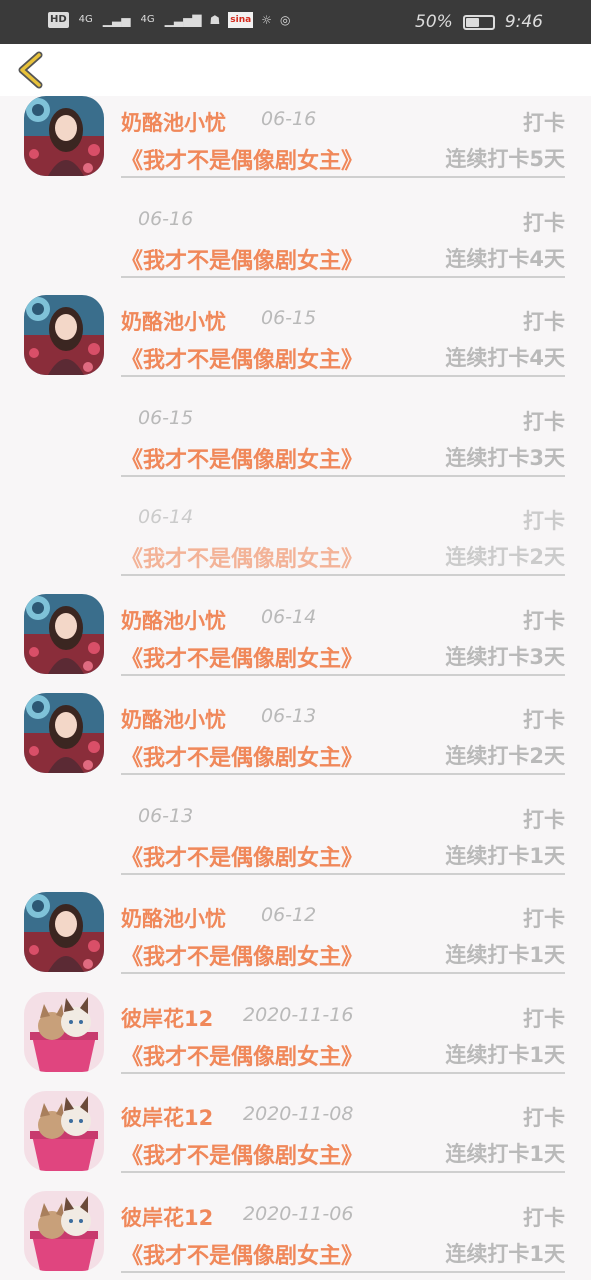 The image size is (591, 1280). What do you see at coordinates (266, 20) in the screenshot?
I see `bulb-icon: ☼` at bounding box center [266, 20].